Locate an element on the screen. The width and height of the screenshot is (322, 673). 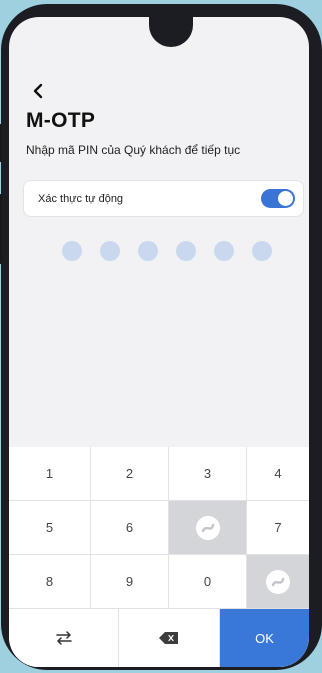
key-label: 4 is located at coordinates (278, 473).